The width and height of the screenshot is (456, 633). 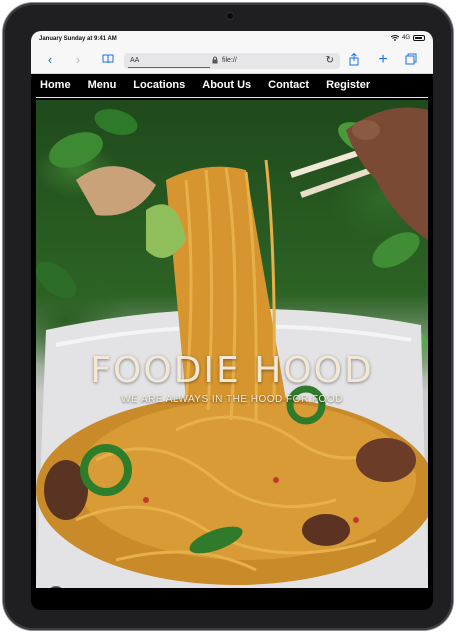 I want to click on share-icon, so click(x=354, y=59).